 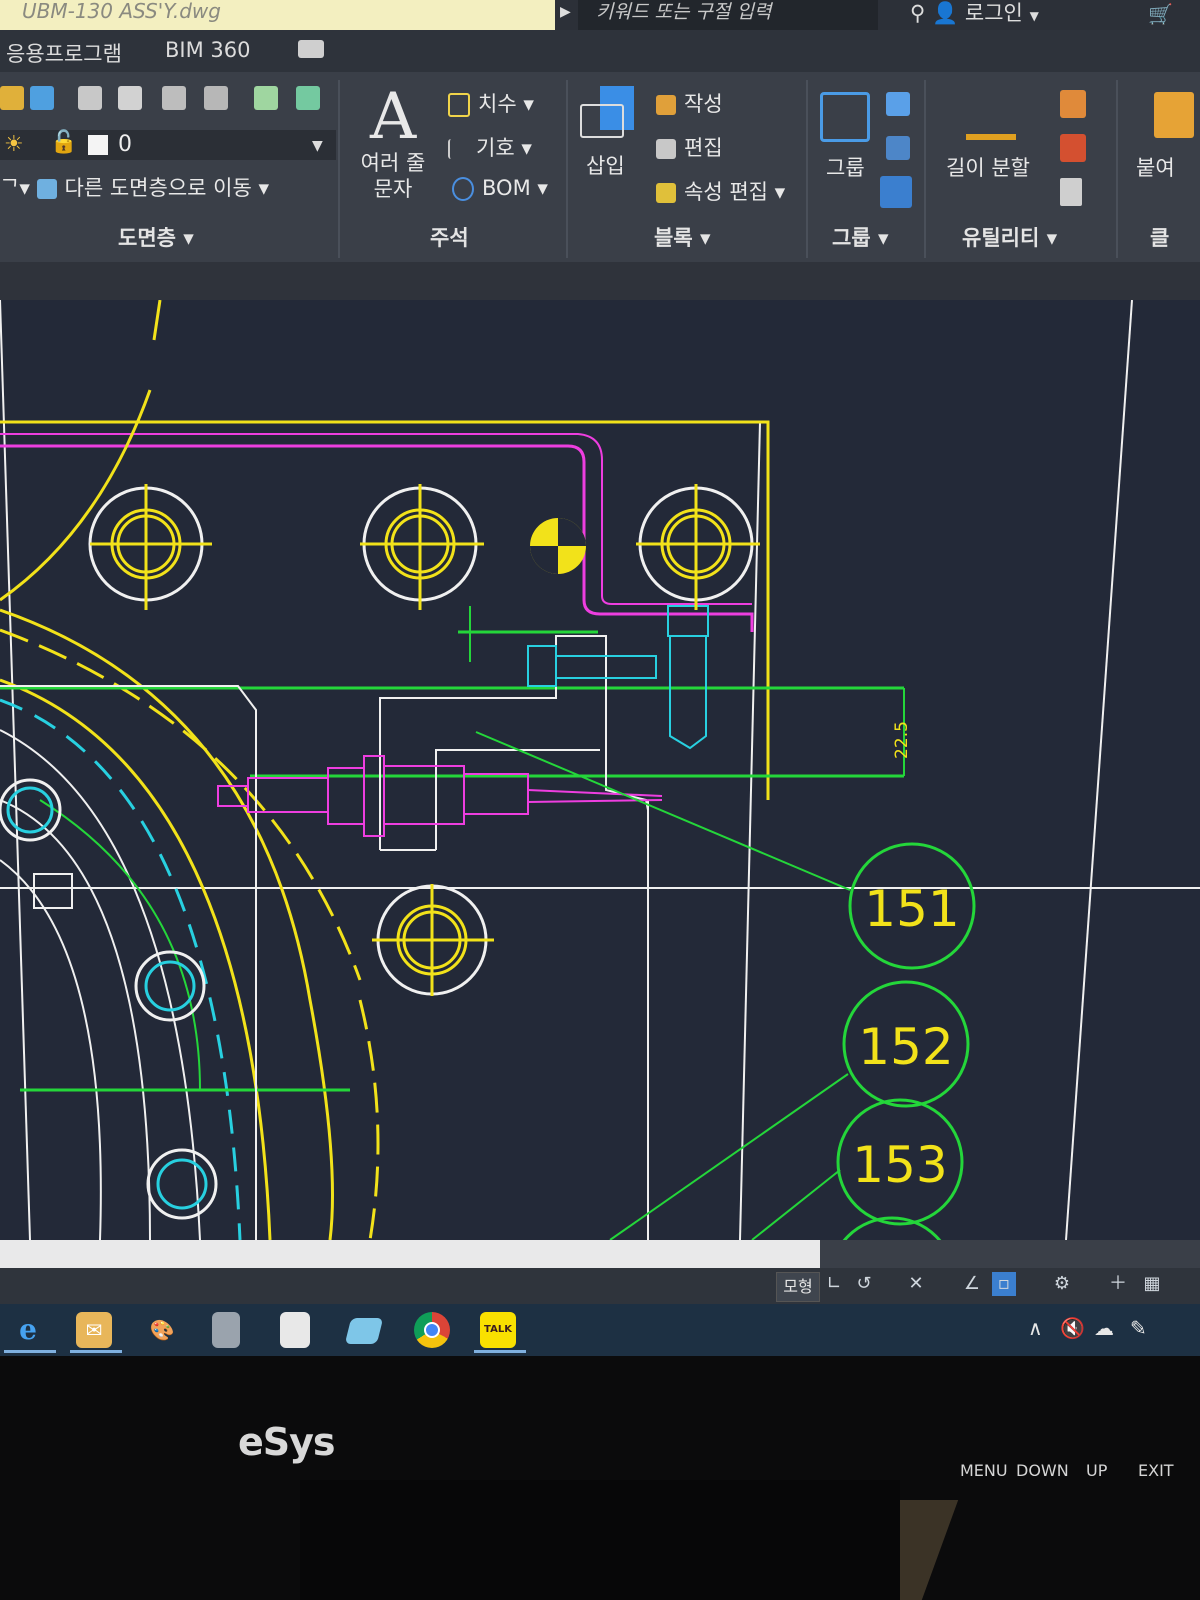 What do you see at coordinates (308, 98) in the screenshot?
I see `layer-previous-icon` at bounding box center [308, 98].